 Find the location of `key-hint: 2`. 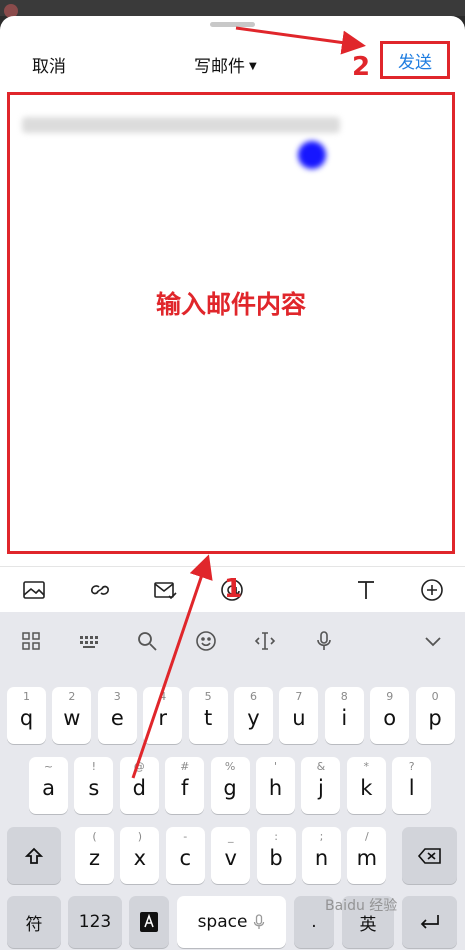

key-hint: 2 is located at coordinates (72, 696).